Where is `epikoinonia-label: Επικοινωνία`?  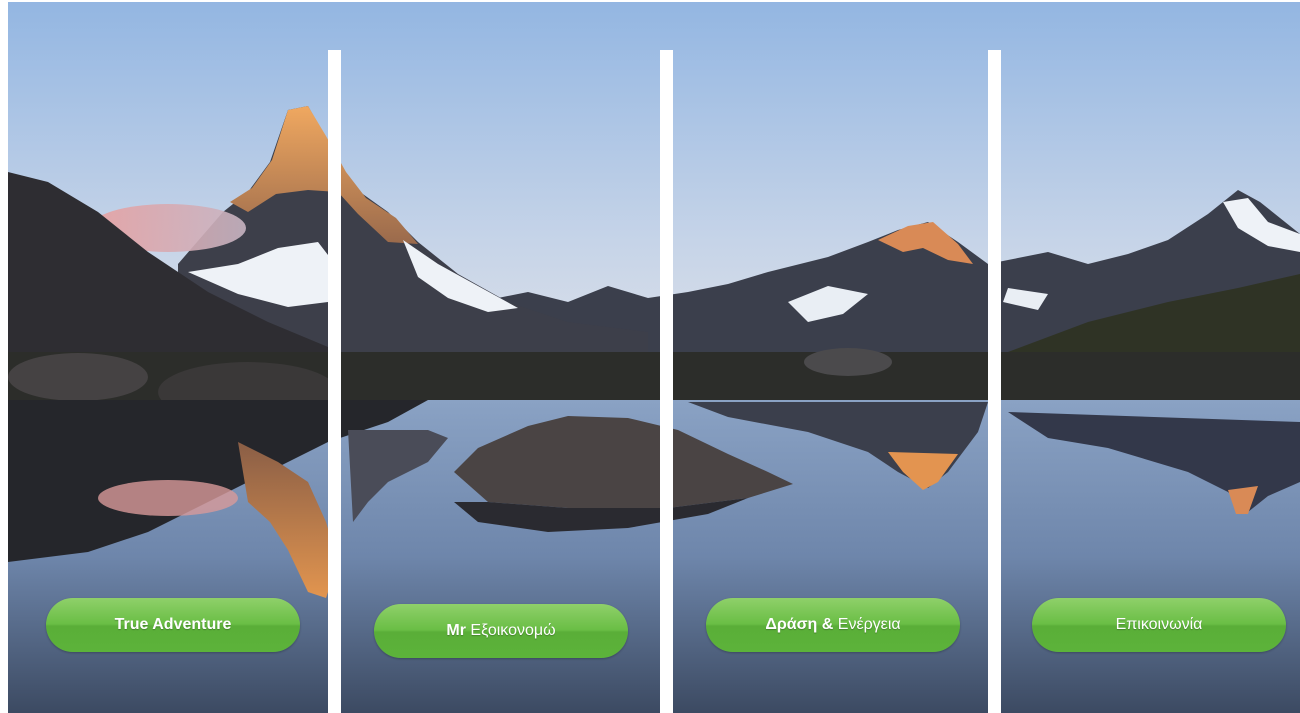
epikoinonia-label: Επικοινωνία is located at coordinates (1159, 624).